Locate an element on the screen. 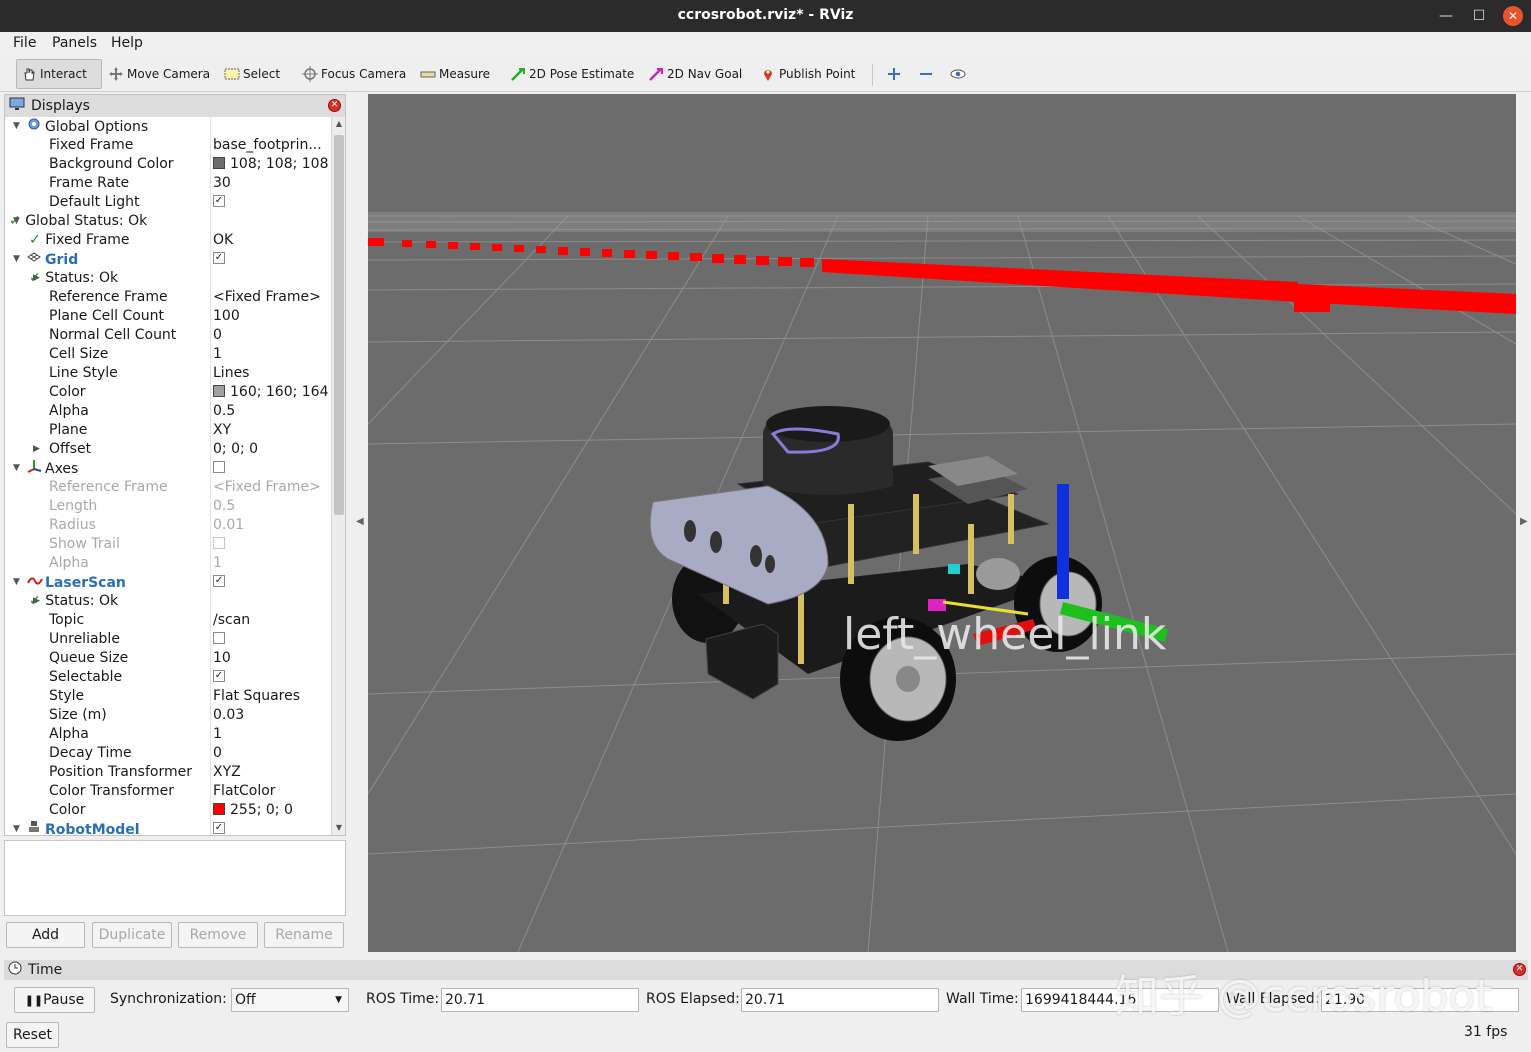 The width and height of the screenshot is (1531, 1052). ros-time-field: 20.71 is located at coordinates (540, 1000).